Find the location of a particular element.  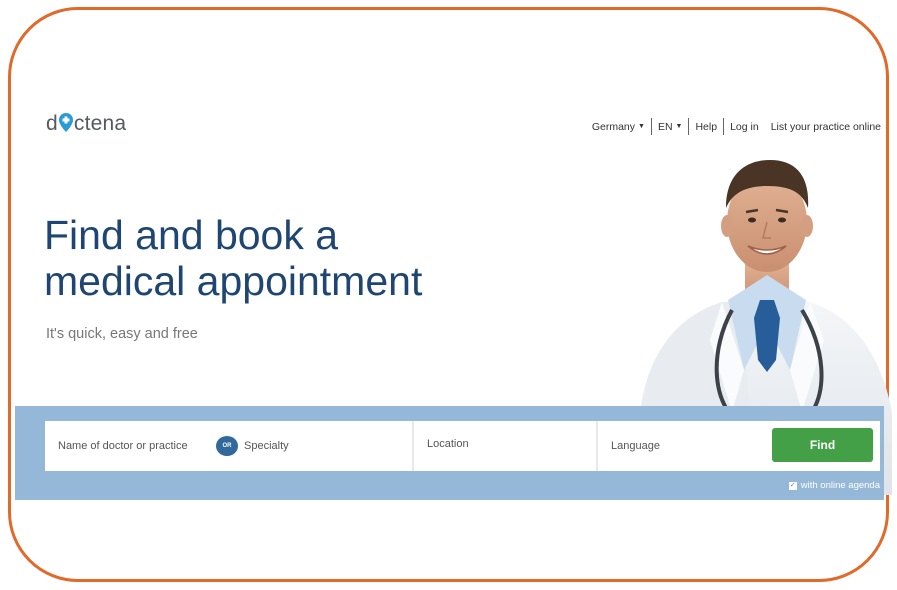

hero-tagline: It's quick, easy and free is located at coordinates (122, 334).